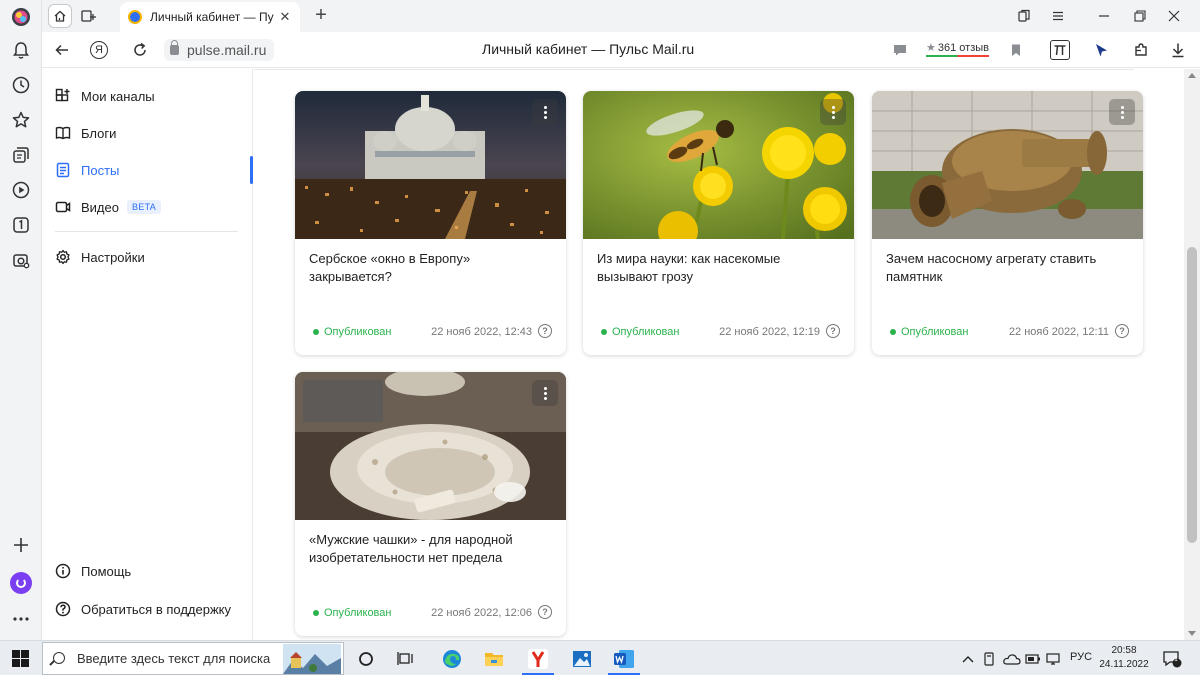 This screenshot has height=675, width=1200. Describe the element at coordinates (87, 170) in the screenshot. I see `sidebar-item-posts: Посты` at that location.